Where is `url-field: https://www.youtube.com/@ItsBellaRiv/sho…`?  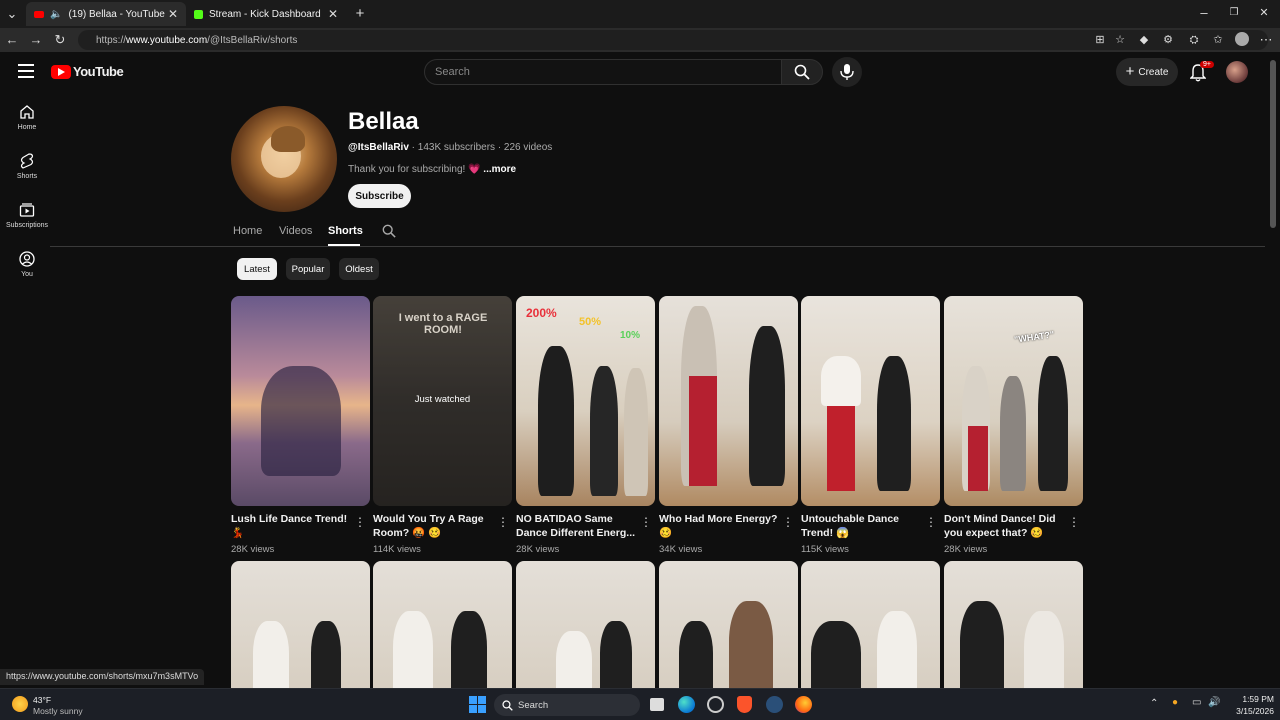
url-field: https://www.youtube.com/@ItsBellaRiv/sho… is located at coordinates (673, 40).